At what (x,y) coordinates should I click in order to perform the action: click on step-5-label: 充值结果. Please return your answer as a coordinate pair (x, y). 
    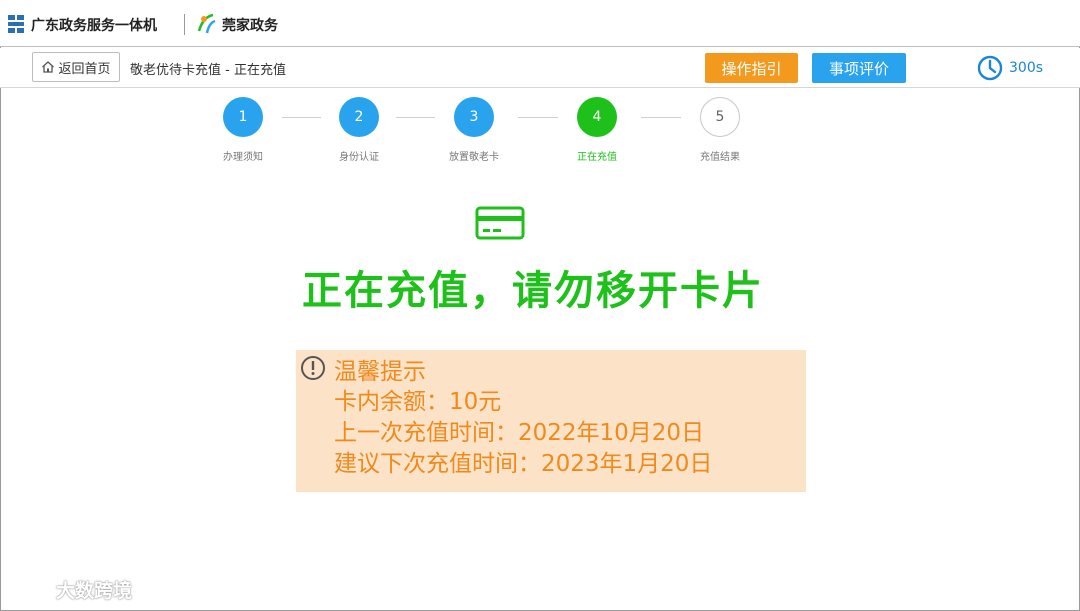
    Looking at the image, I should click on (720, 157).